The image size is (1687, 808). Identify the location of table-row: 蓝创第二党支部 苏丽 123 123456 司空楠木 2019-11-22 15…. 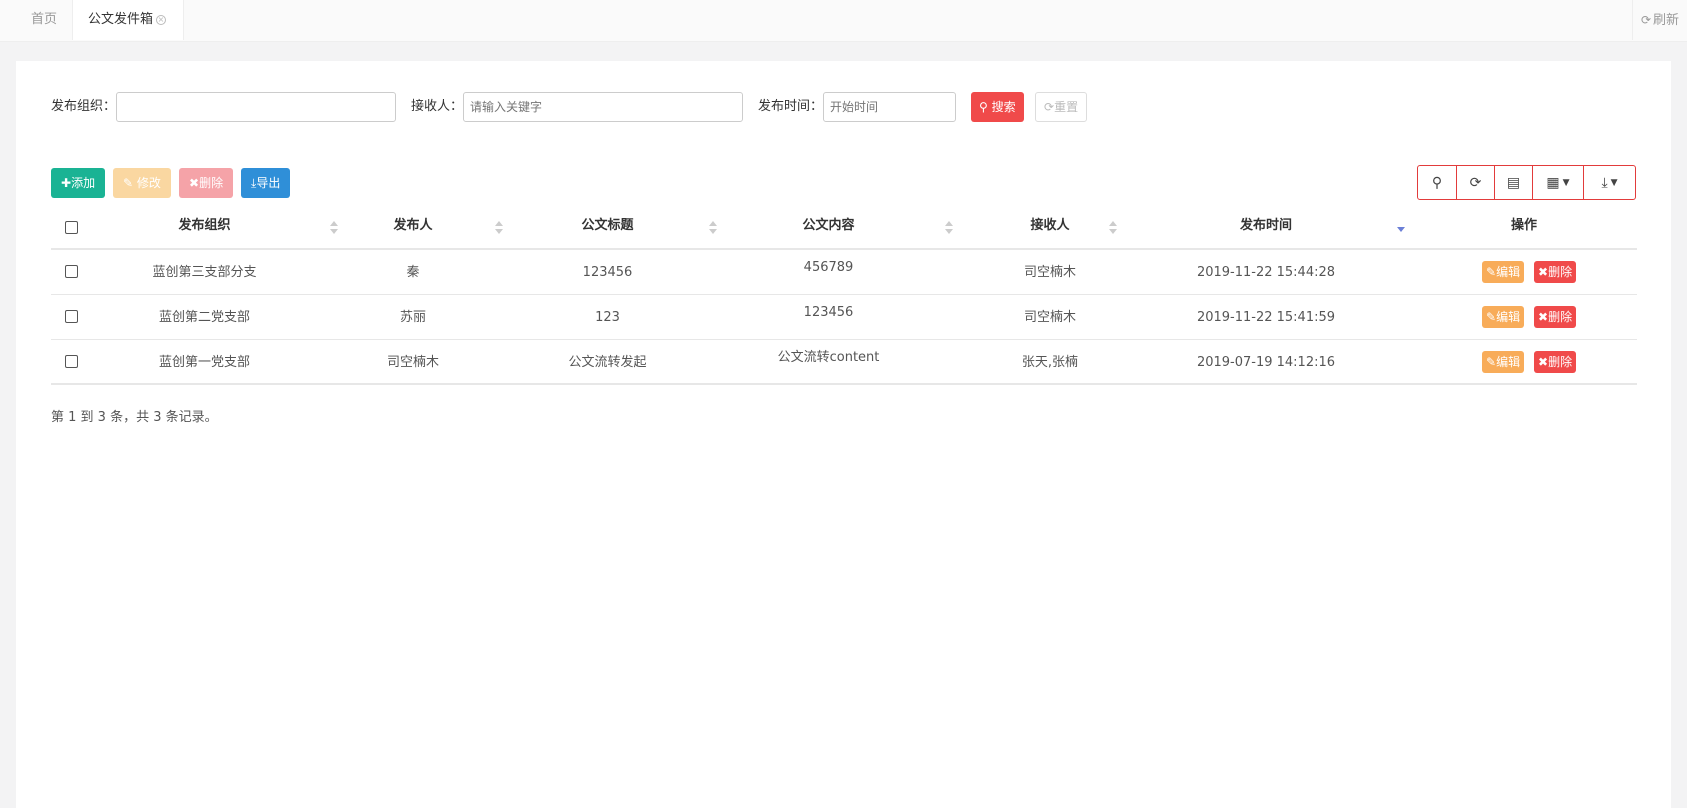
(844, 317).